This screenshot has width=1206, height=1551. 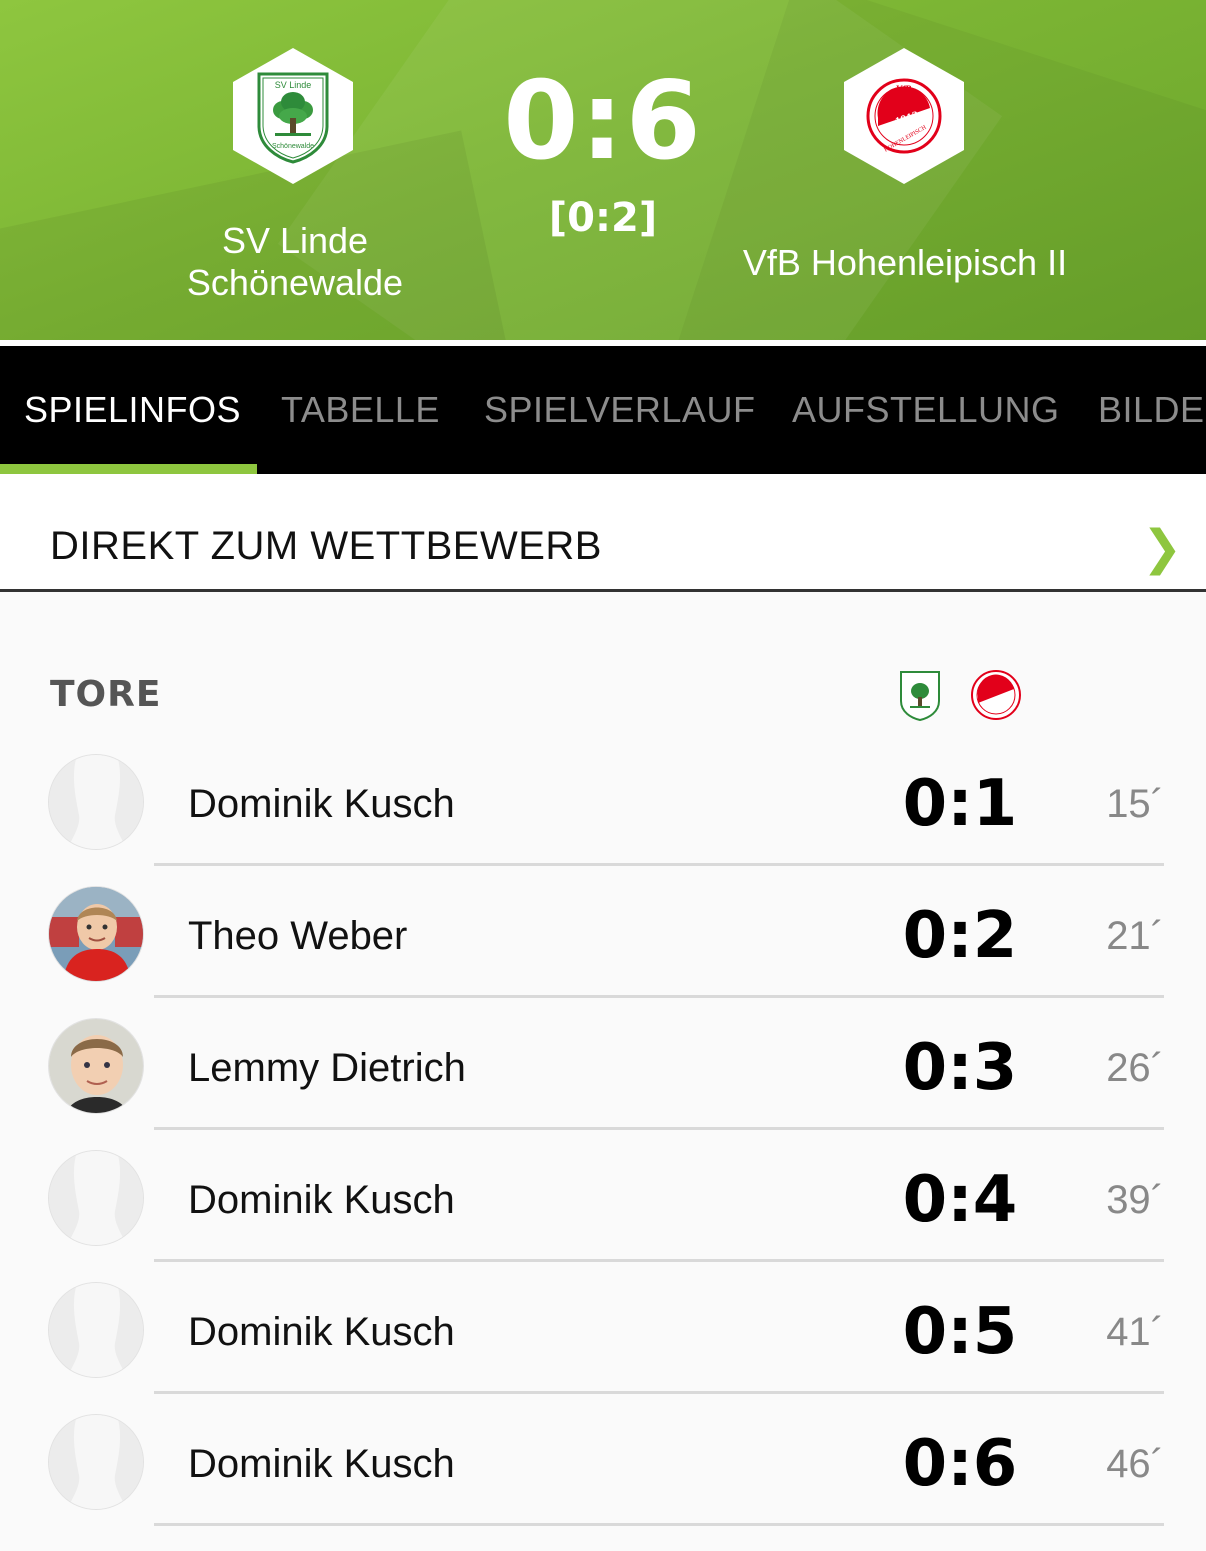 I want to click on goal-minute: 46´, so click(x=1135, y=1464).